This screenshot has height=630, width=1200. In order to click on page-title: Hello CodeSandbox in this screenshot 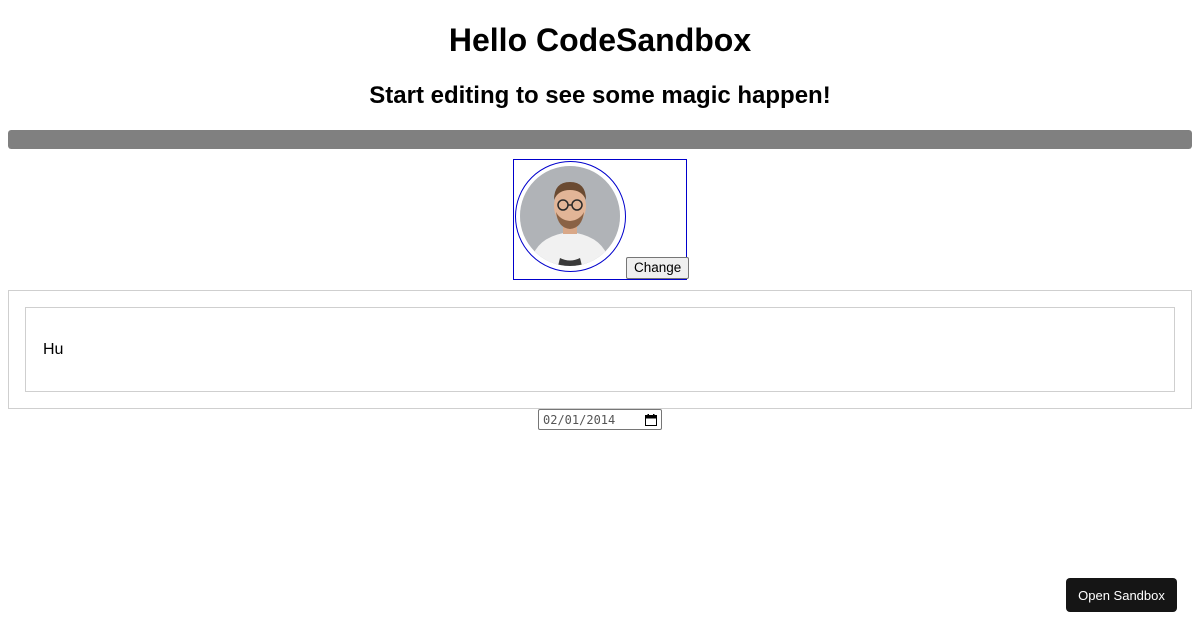, I will do `click(600, 40)`.